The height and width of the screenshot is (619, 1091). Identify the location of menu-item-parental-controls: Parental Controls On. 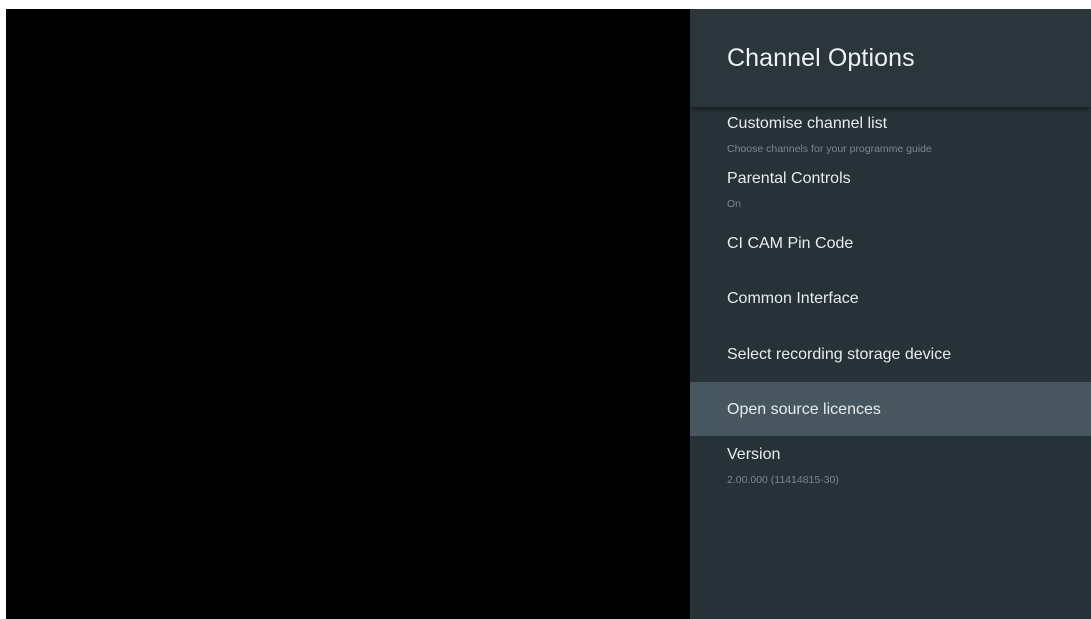
(890, 191).